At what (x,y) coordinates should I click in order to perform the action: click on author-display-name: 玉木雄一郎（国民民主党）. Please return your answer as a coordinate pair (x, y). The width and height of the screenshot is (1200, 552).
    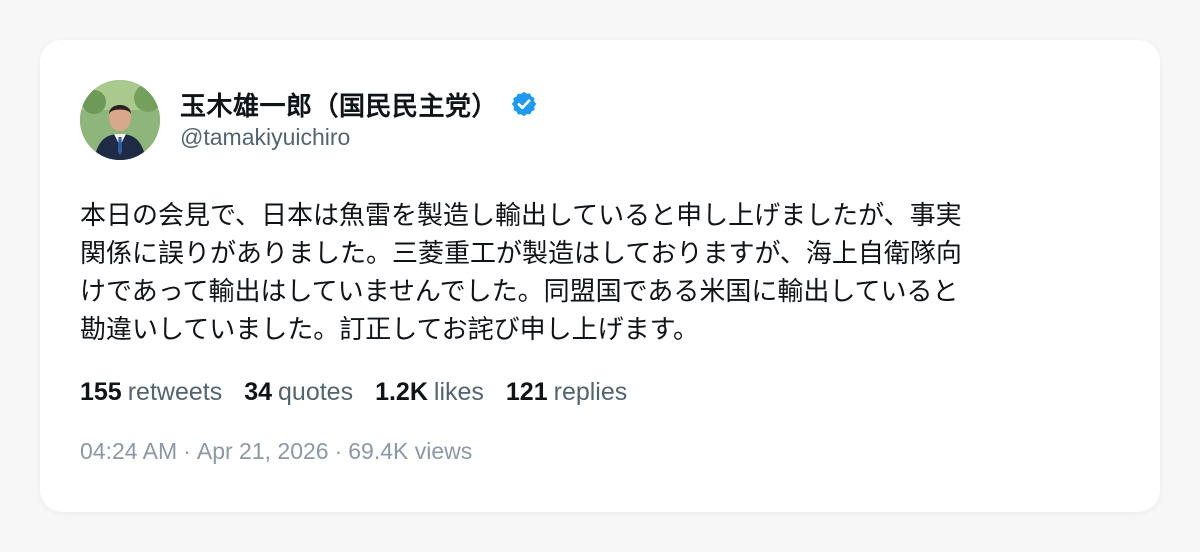
    Looking at the image, I should click on (339, 104).